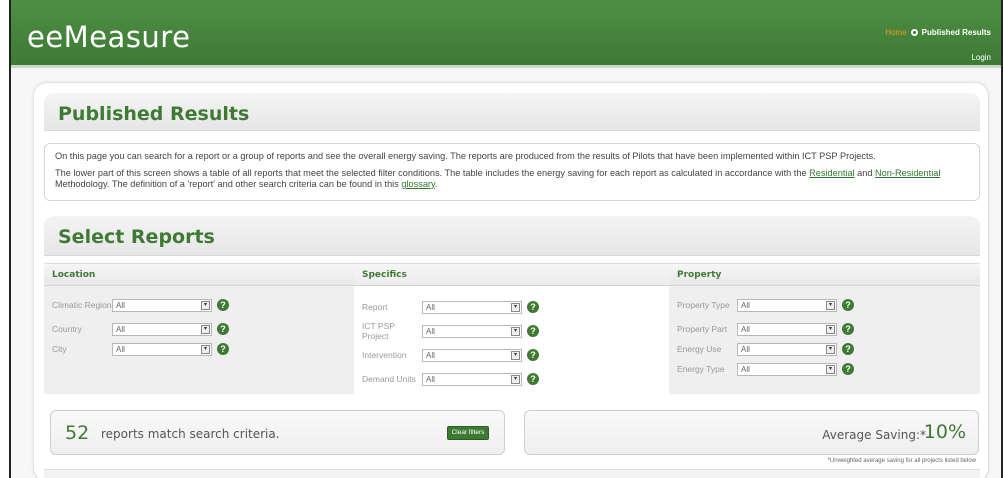 The height and width of the screenshot is (478, 1003). What do you see at coordinates (162, 349) in the screenshot?
I see `city-select: All ▾` at bounding box center [162, 349].